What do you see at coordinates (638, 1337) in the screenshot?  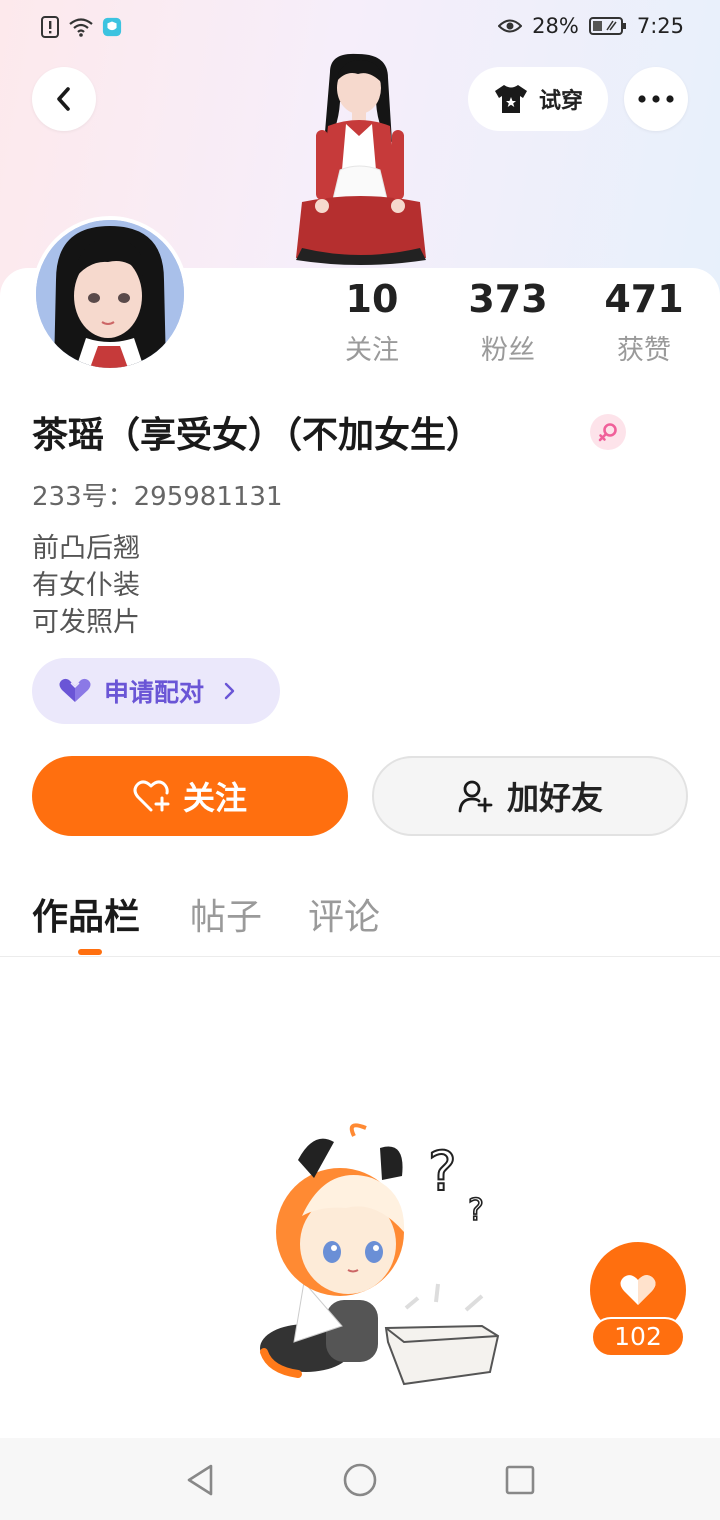 I see `like-count: 102` at bounding box center [638, 1337].